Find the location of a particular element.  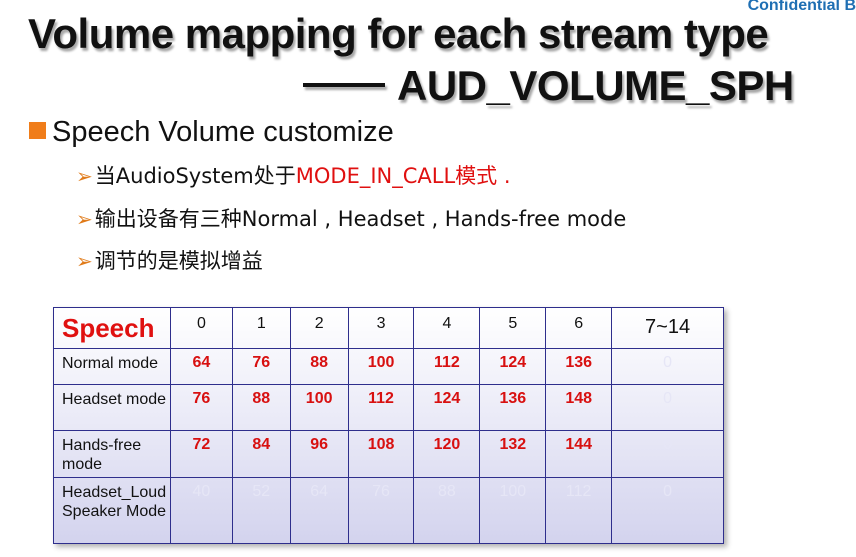

row-label: Headset_LoudSpeaker Mode is located at coordinates (112, 510).